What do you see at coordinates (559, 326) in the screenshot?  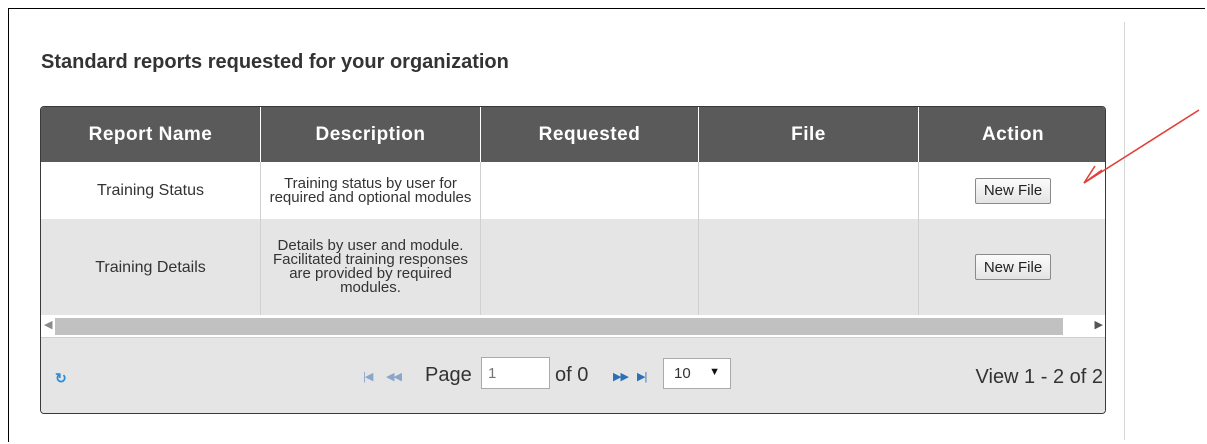 I see `scrollbar-thumb` at bounding box center [559, 326].